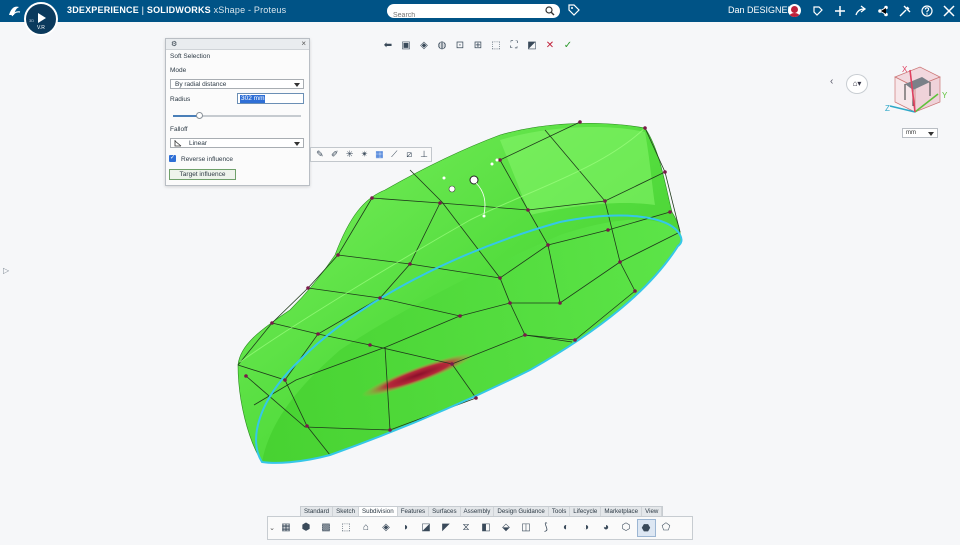 The width and height of the screenshot is (960, 545). What do you see at coordinates (320, 154) in the screenshot?
I see `brush-icon: ✎` at bounding box center [320, 154].